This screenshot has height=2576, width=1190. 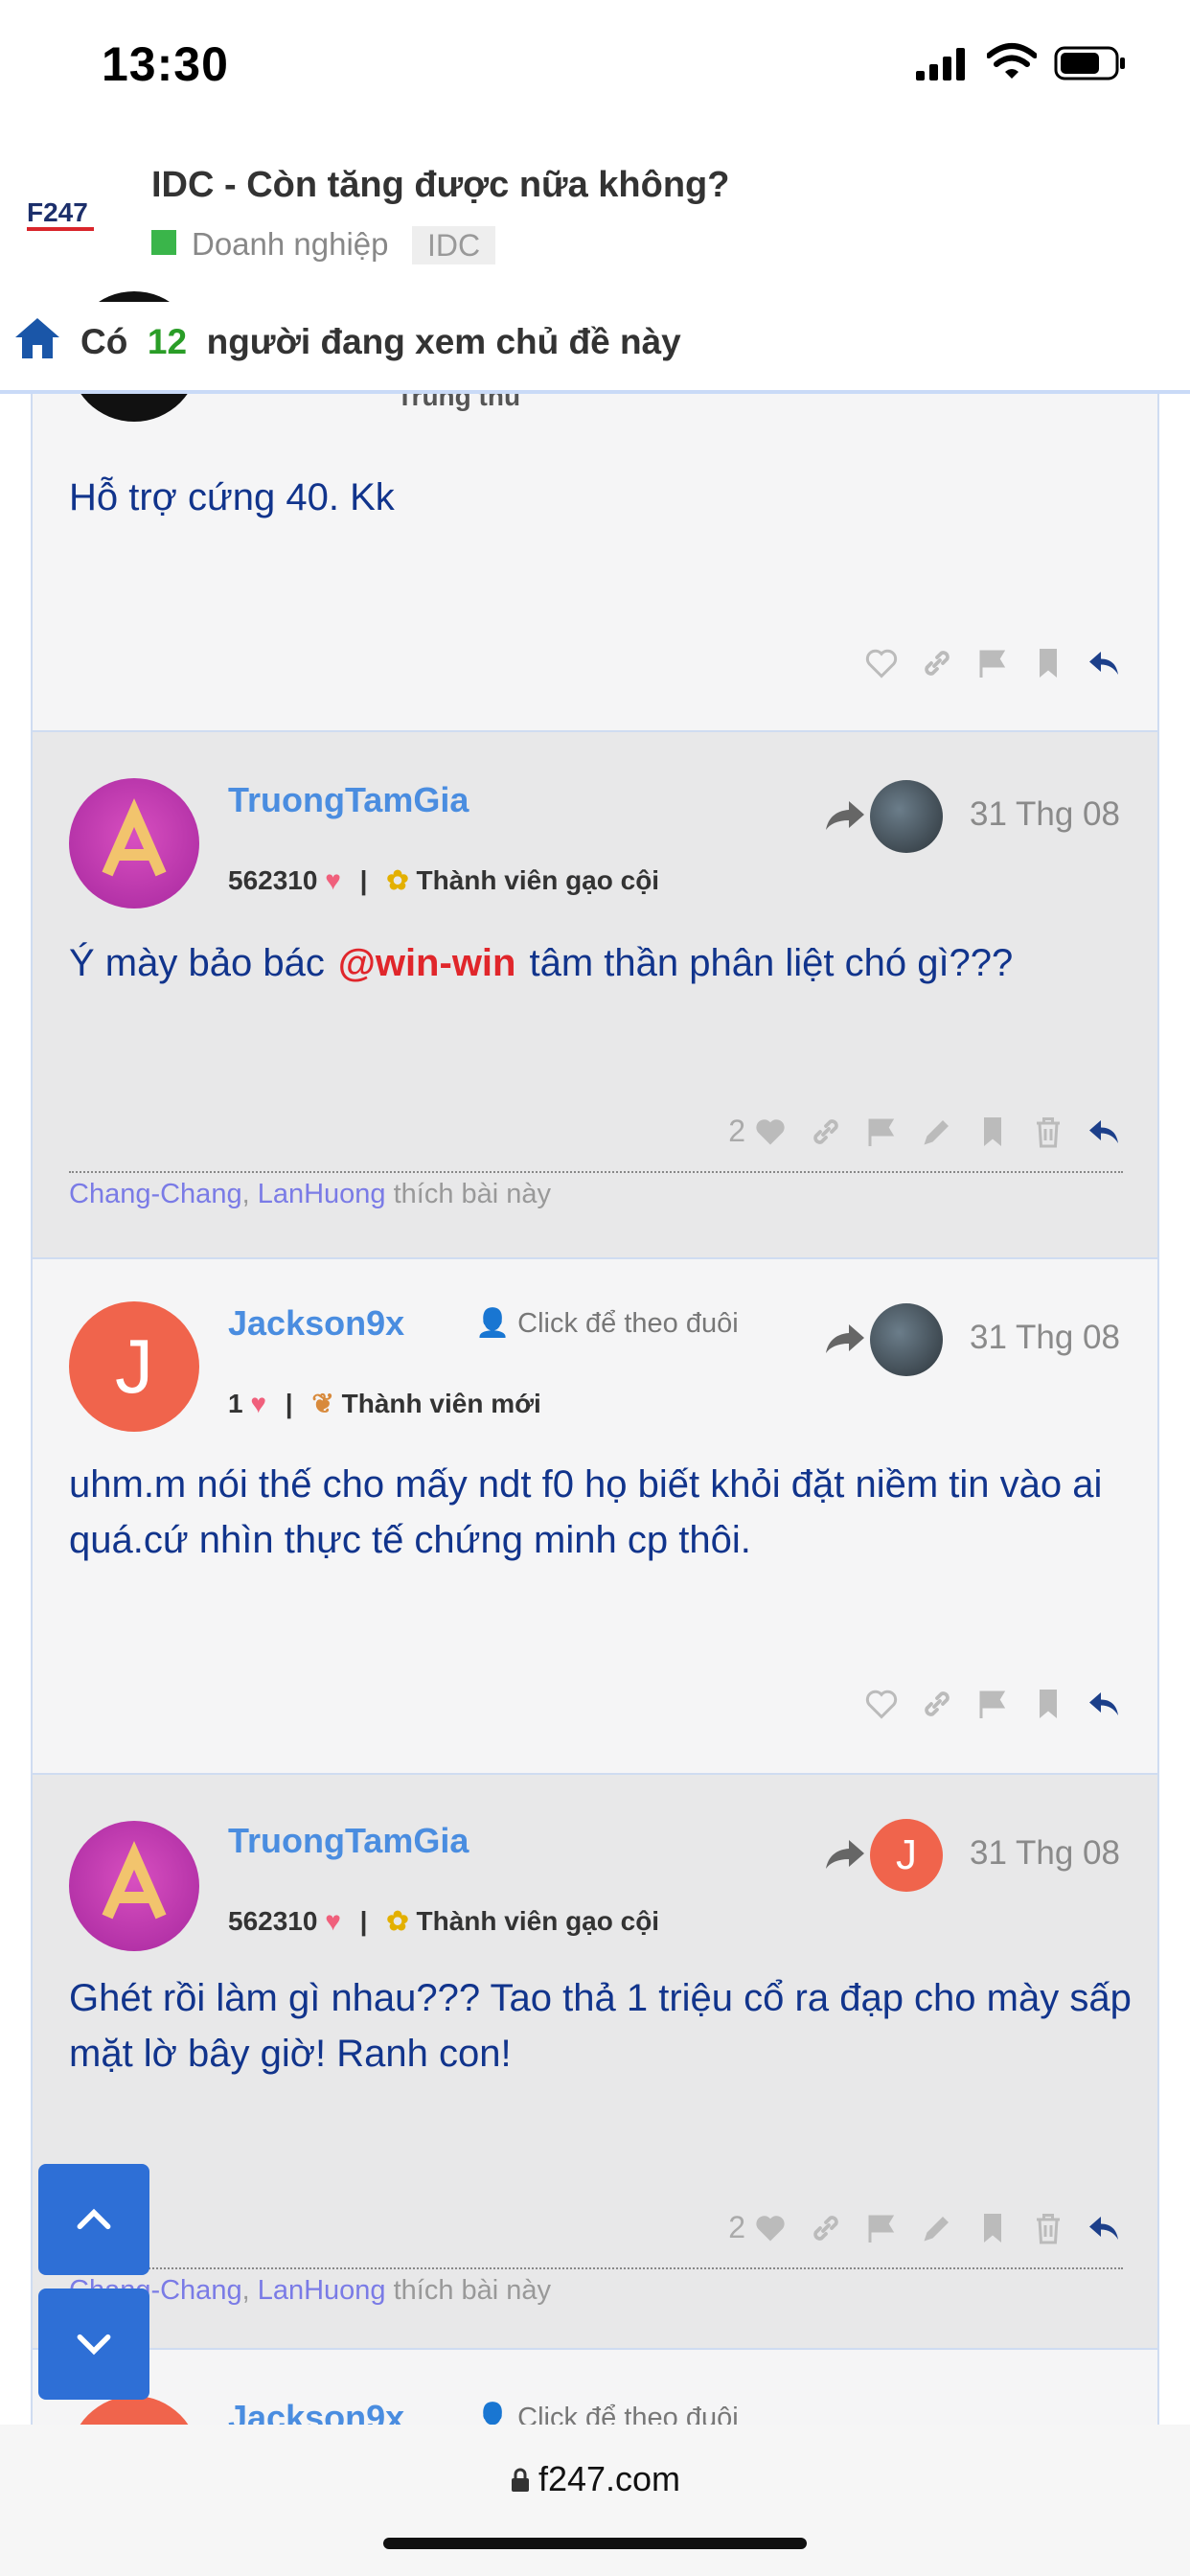 I want to click on follow-label: Click để theo đuôi, so click(x=628, y=1323).